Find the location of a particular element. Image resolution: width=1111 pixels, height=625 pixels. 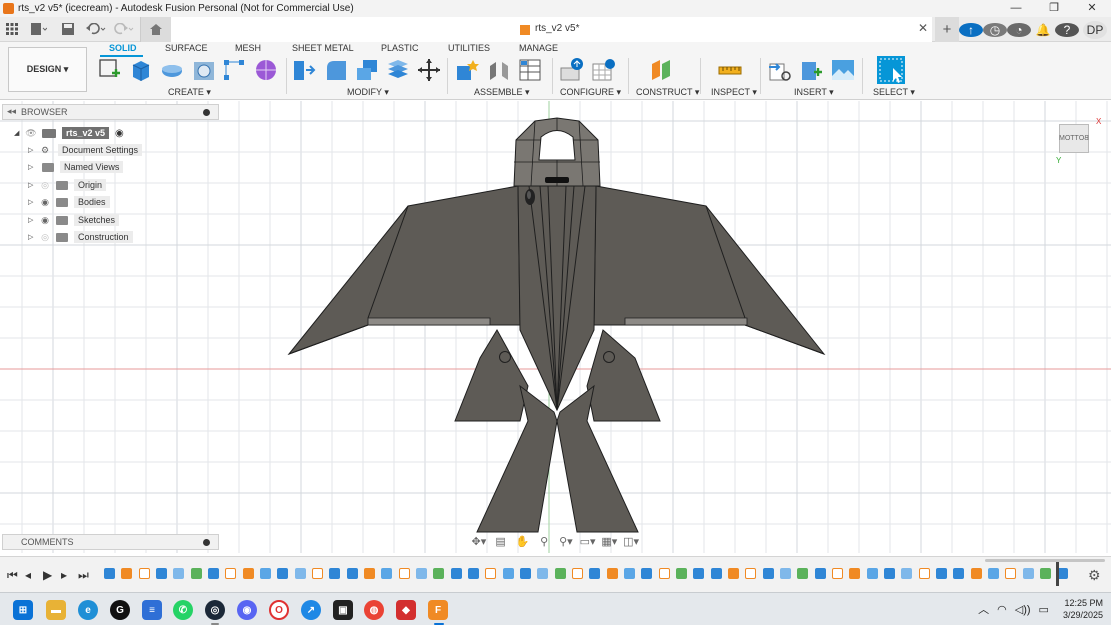

help-icon: ? is located at coordinates (1067, 29).